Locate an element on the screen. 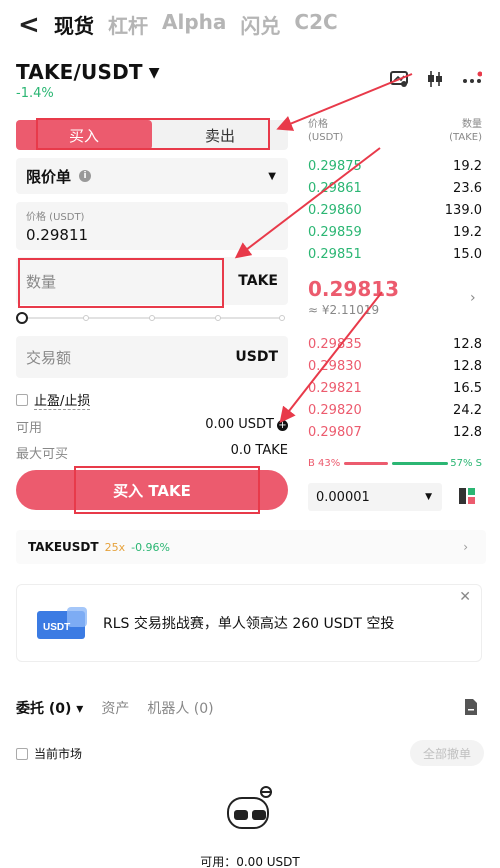  ask-row: 0.29860 139.0 is located at coordinates (395, 210).